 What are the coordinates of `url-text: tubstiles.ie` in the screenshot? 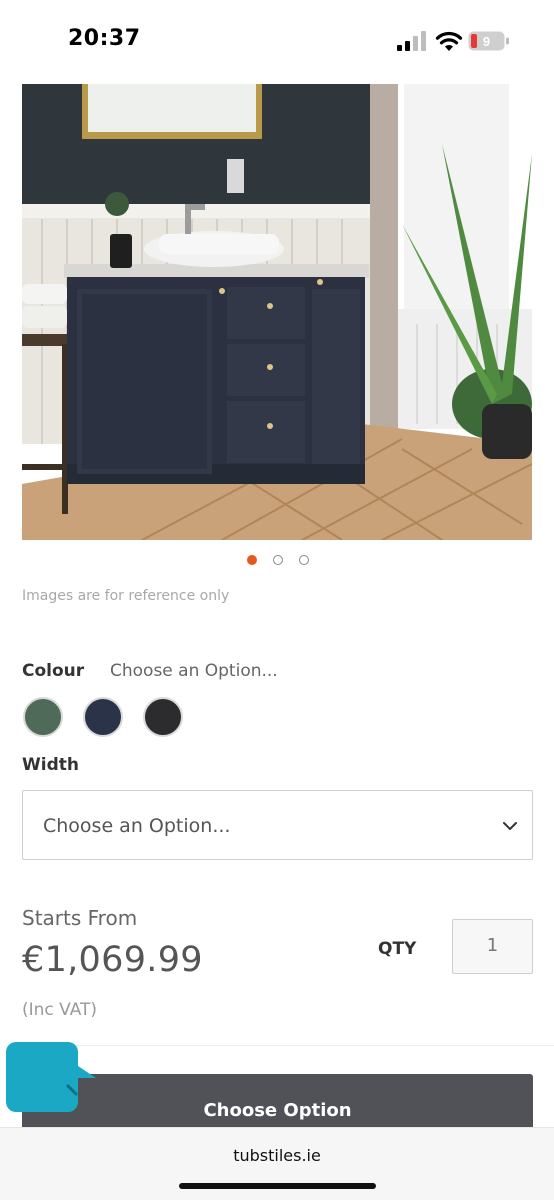 It's located at (277, 1155).